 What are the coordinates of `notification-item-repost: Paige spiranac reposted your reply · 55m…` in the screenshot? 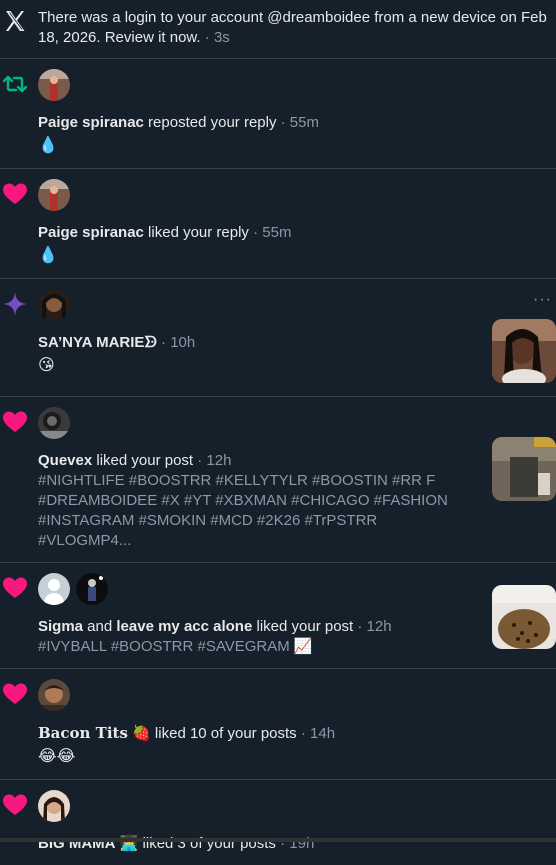 It's located at (278, 114).